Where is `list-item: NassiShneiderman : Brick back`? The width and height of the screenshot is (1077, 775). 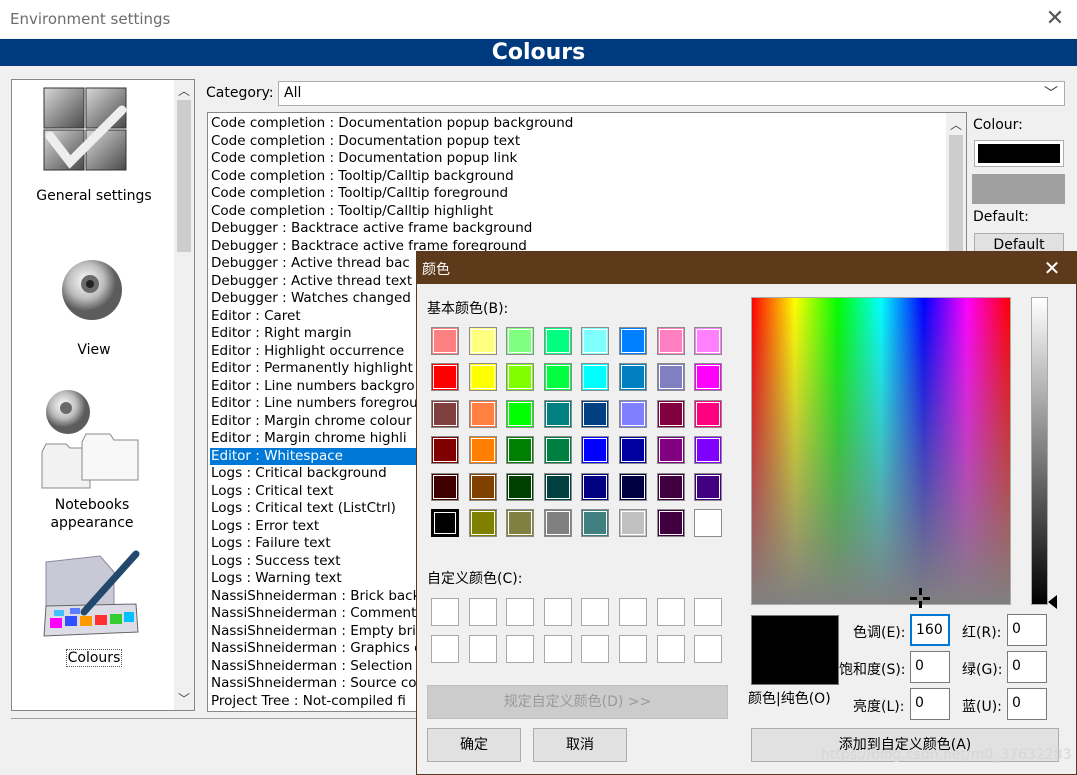
list-item: NassiShneiderman : Brick back is located at coordinates (315, 597).